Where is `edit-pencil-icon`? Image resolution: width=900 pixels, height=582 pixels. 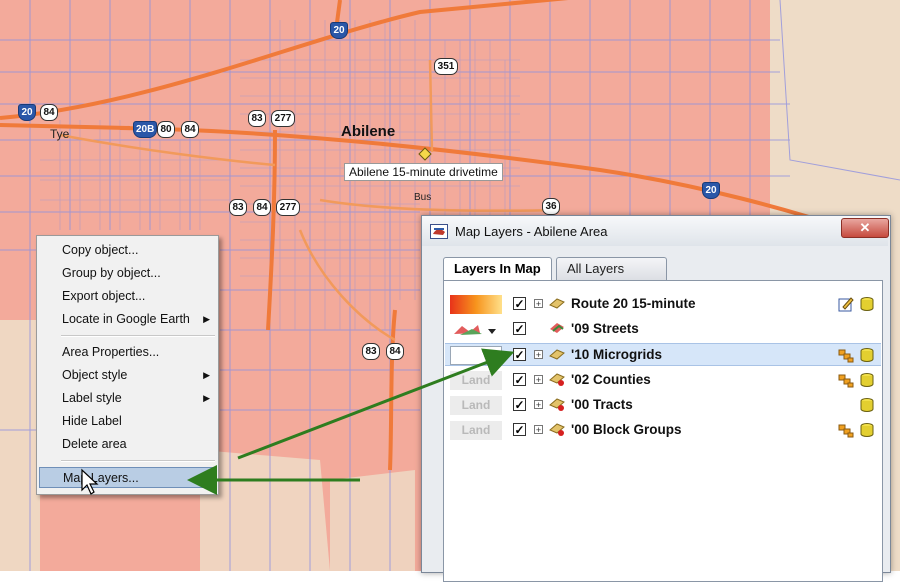
edit-pencil-icon is located at coordinates (846, 304).